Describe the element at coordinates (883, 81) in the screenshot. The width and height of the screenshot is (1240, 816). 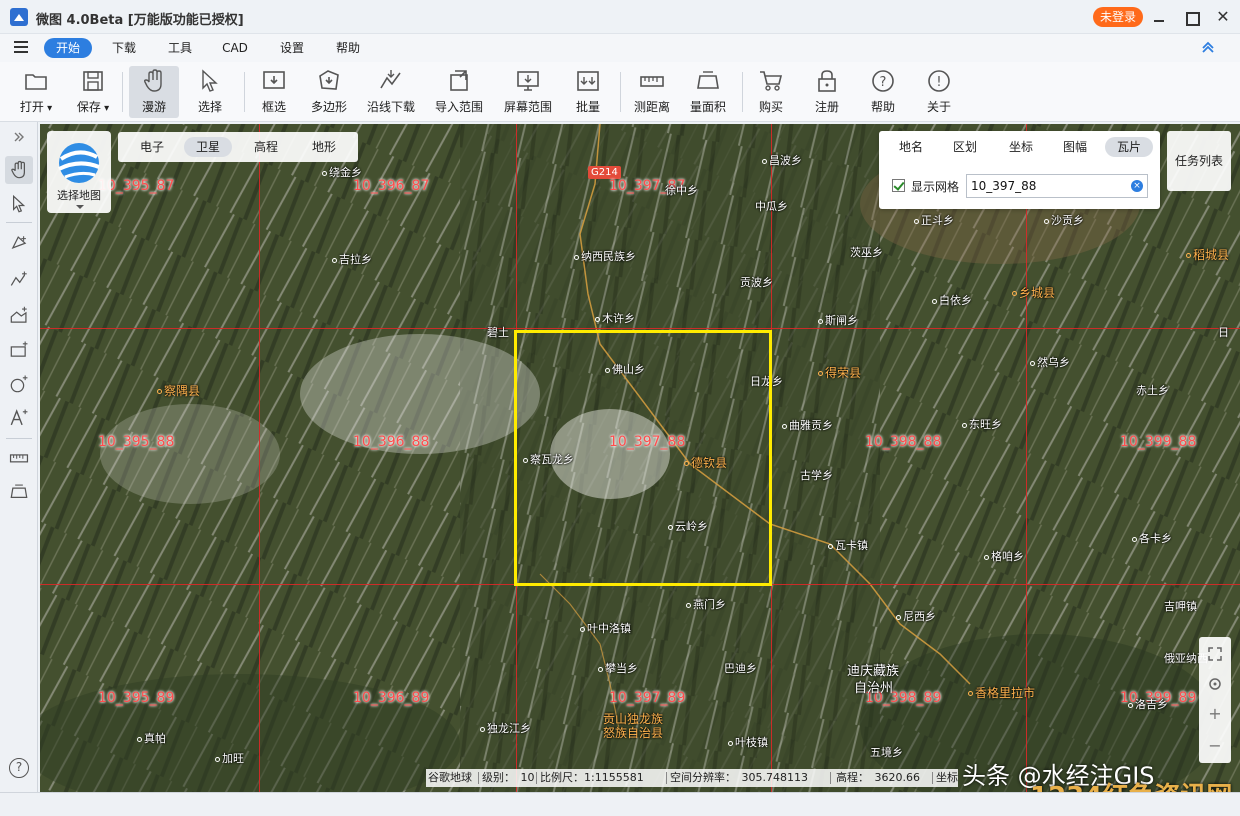
I see `help-icon: ?` at that location.